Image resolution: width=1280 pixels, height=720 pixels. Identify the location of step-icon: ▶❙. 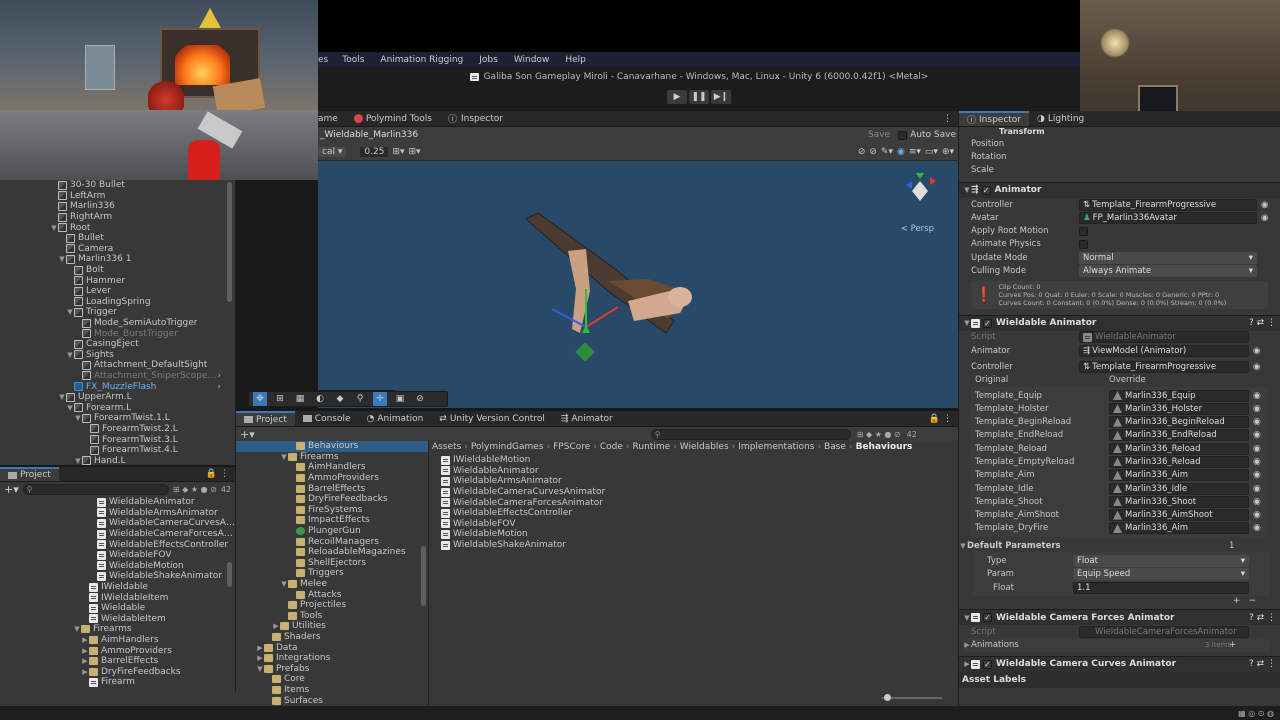
(721, 97).